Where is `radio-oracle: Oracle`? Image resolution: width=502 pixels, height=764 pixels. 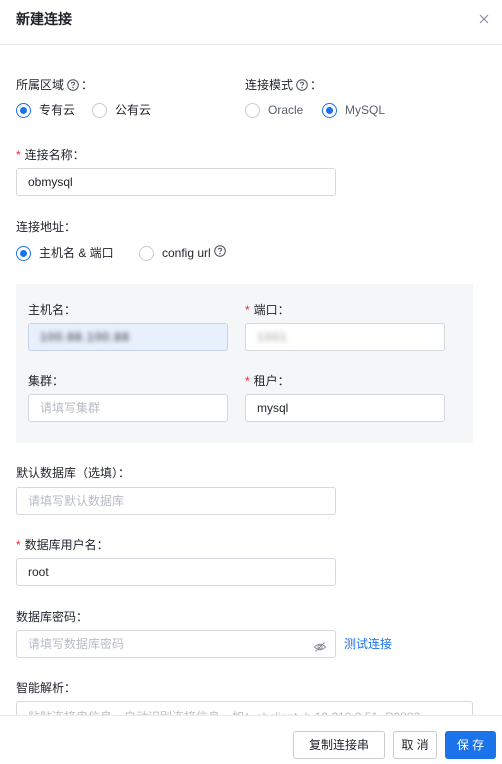 radio-oracle: Oracle is located at coordinates (274, 110).